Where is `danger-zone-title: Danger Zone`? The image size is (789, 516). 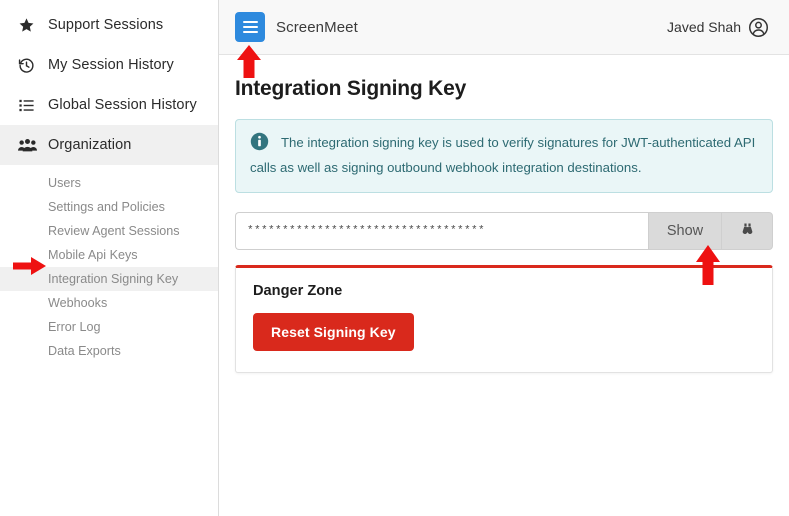
danger-zone-title: Danger Zone is located at coordinates (298, 290).